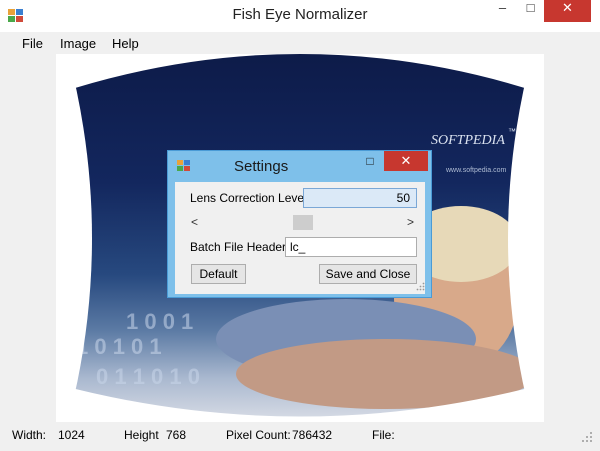 This screenshot has width=600, height=451. I want to click on image-watermark: SOFTPEDIA, so click(468, 140).